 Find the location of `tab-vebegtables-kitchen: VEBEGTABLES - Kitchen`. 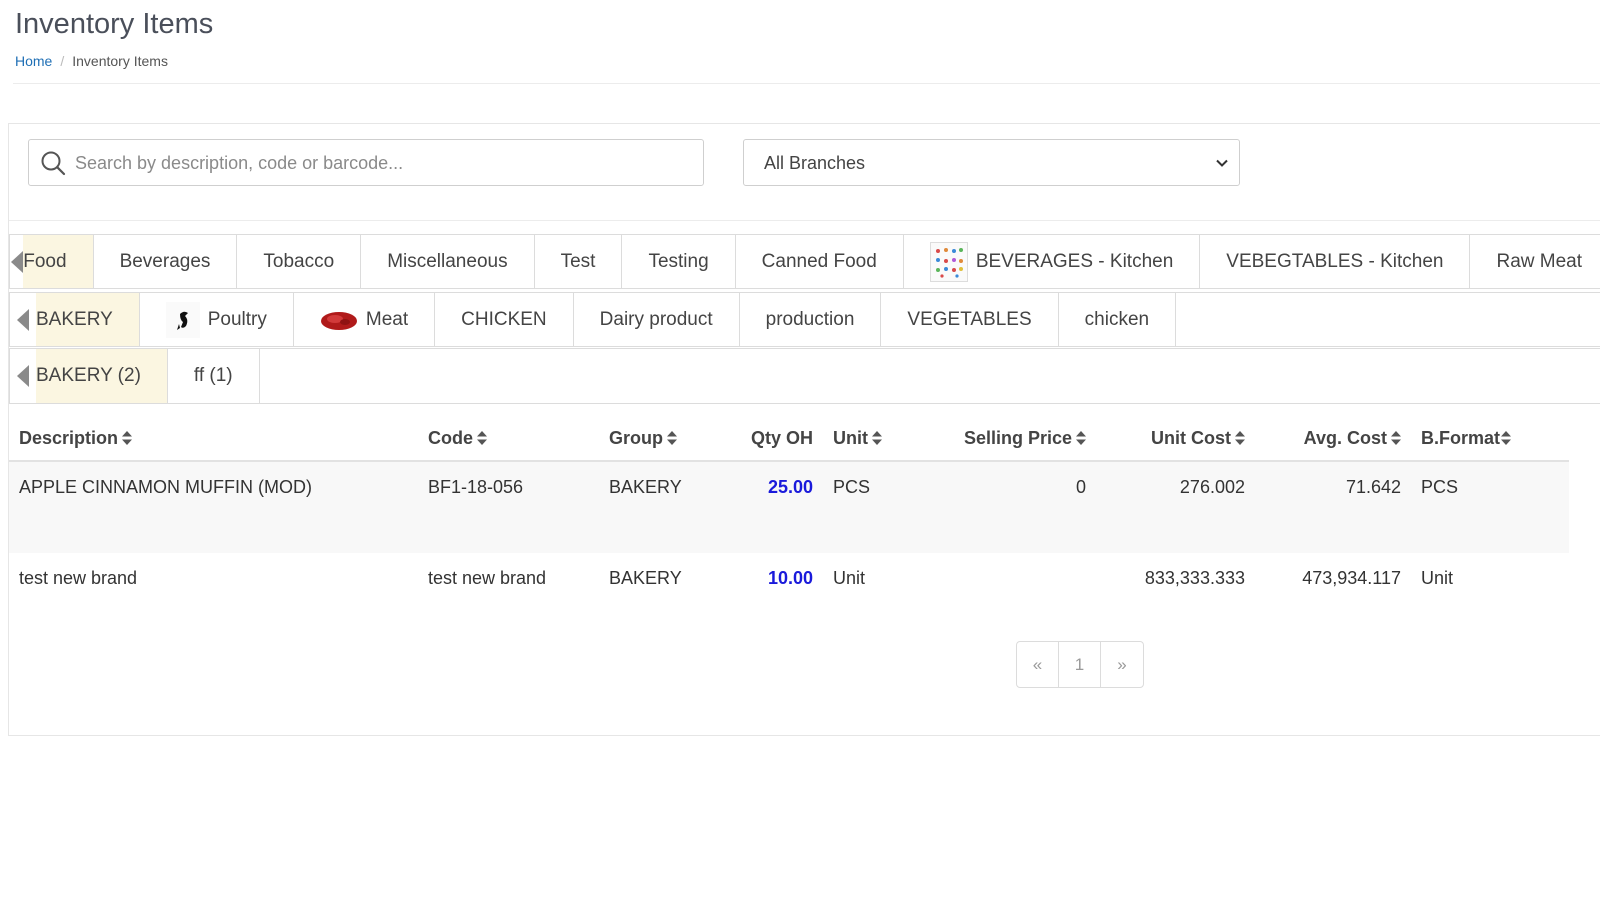

tab-vebegtables-kitchen: VEBEGTABLES - Kitchen is located at coordinates (1335, 261).